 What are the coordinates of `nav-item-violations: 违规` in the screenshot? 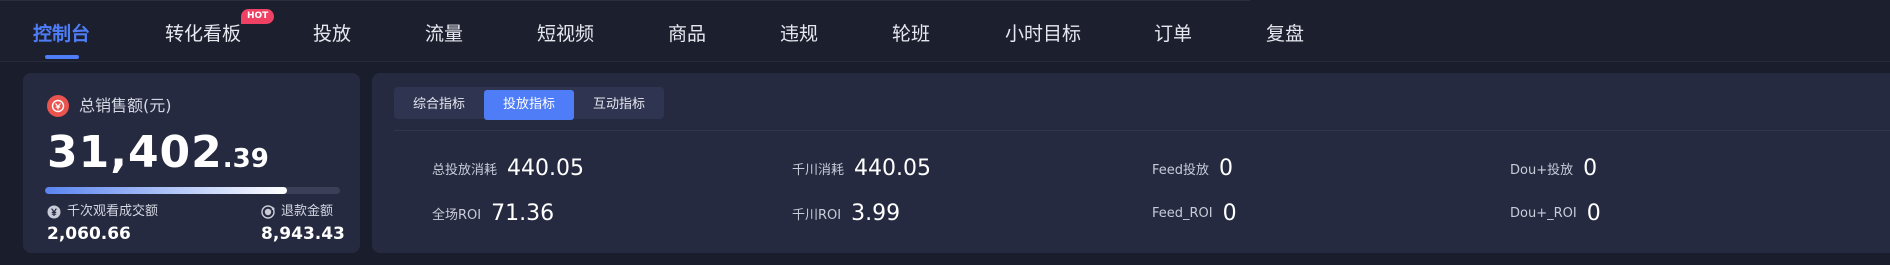 It's located at (799, 34).